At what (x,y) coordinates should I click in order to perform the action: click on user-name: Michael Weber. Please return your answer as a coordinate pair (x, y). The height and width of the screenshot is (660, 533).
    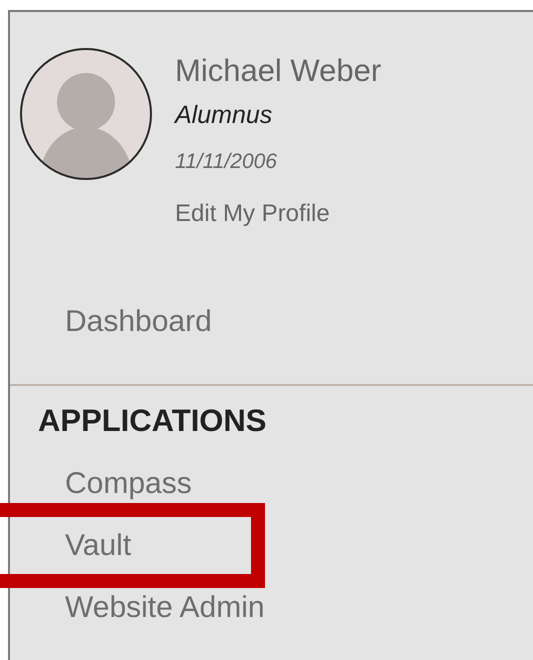
    Looking at the image, I should click on (278, 71).